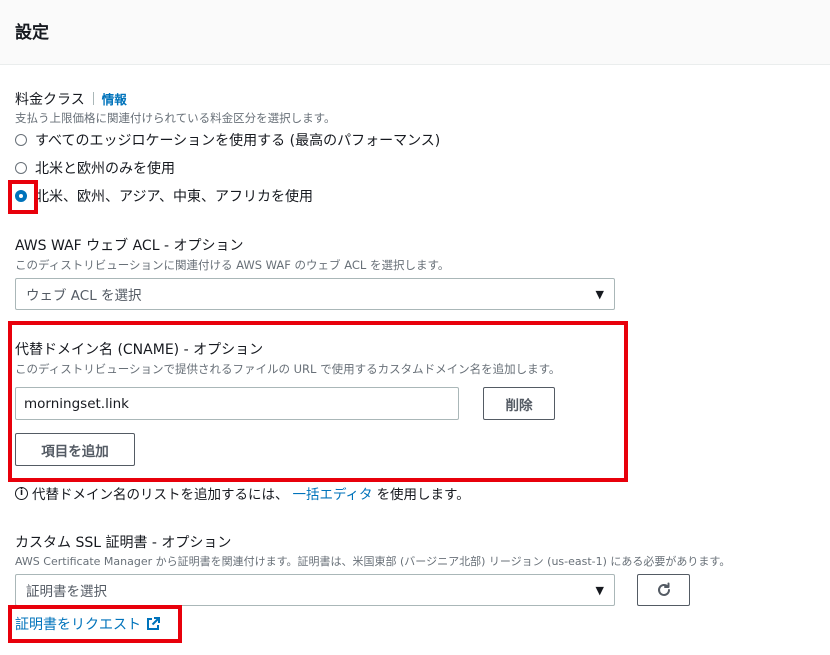 Image resolution: width=830 pixels, height=655 pixels. What do you see at coordinates (160, 495) in the screenshot?
I see `hint-prefix: 代替ドメイン名のリストを追加するには、` at bounding box center [160, 495].